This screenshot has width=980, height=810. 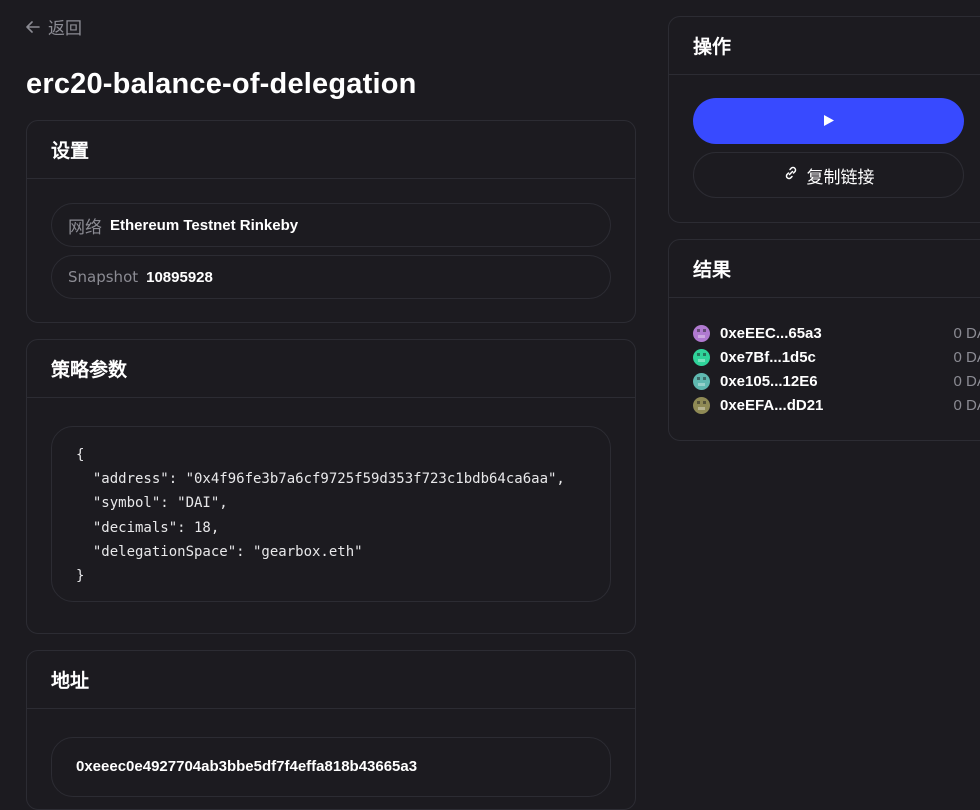 What do you see at coordinates (103, 277) in the screenshot?
I see `snapshot-label: Snapshot` at bounding box center [103, 277].